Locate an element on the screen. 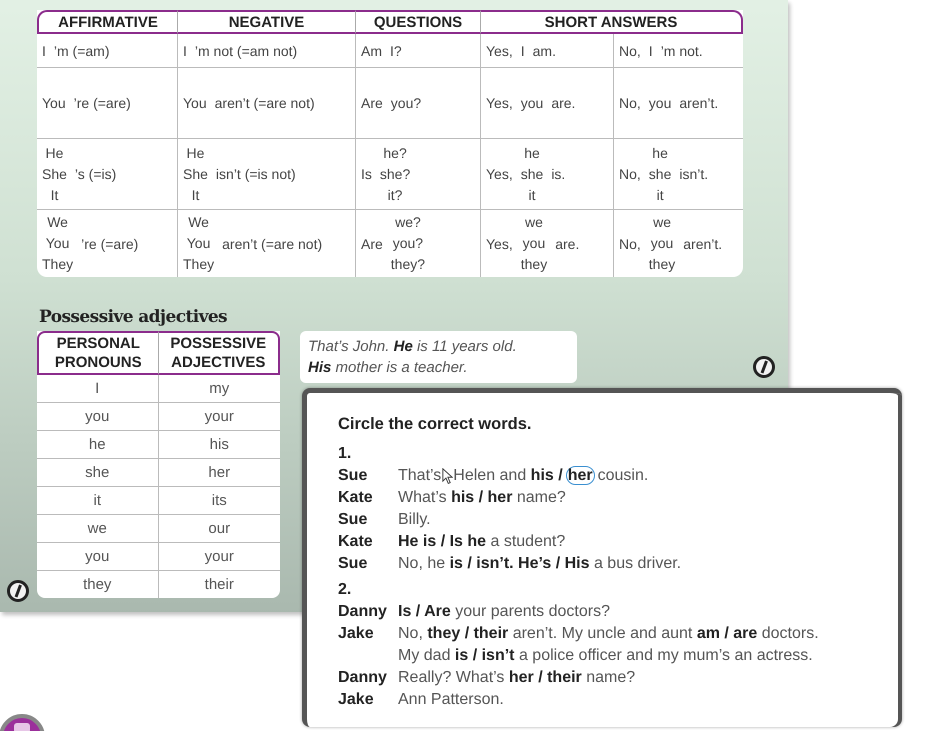  dialogue-text: No, they / their aren’t. My uncle and aunt am / are doctors. is located at coordinates (608, 633).